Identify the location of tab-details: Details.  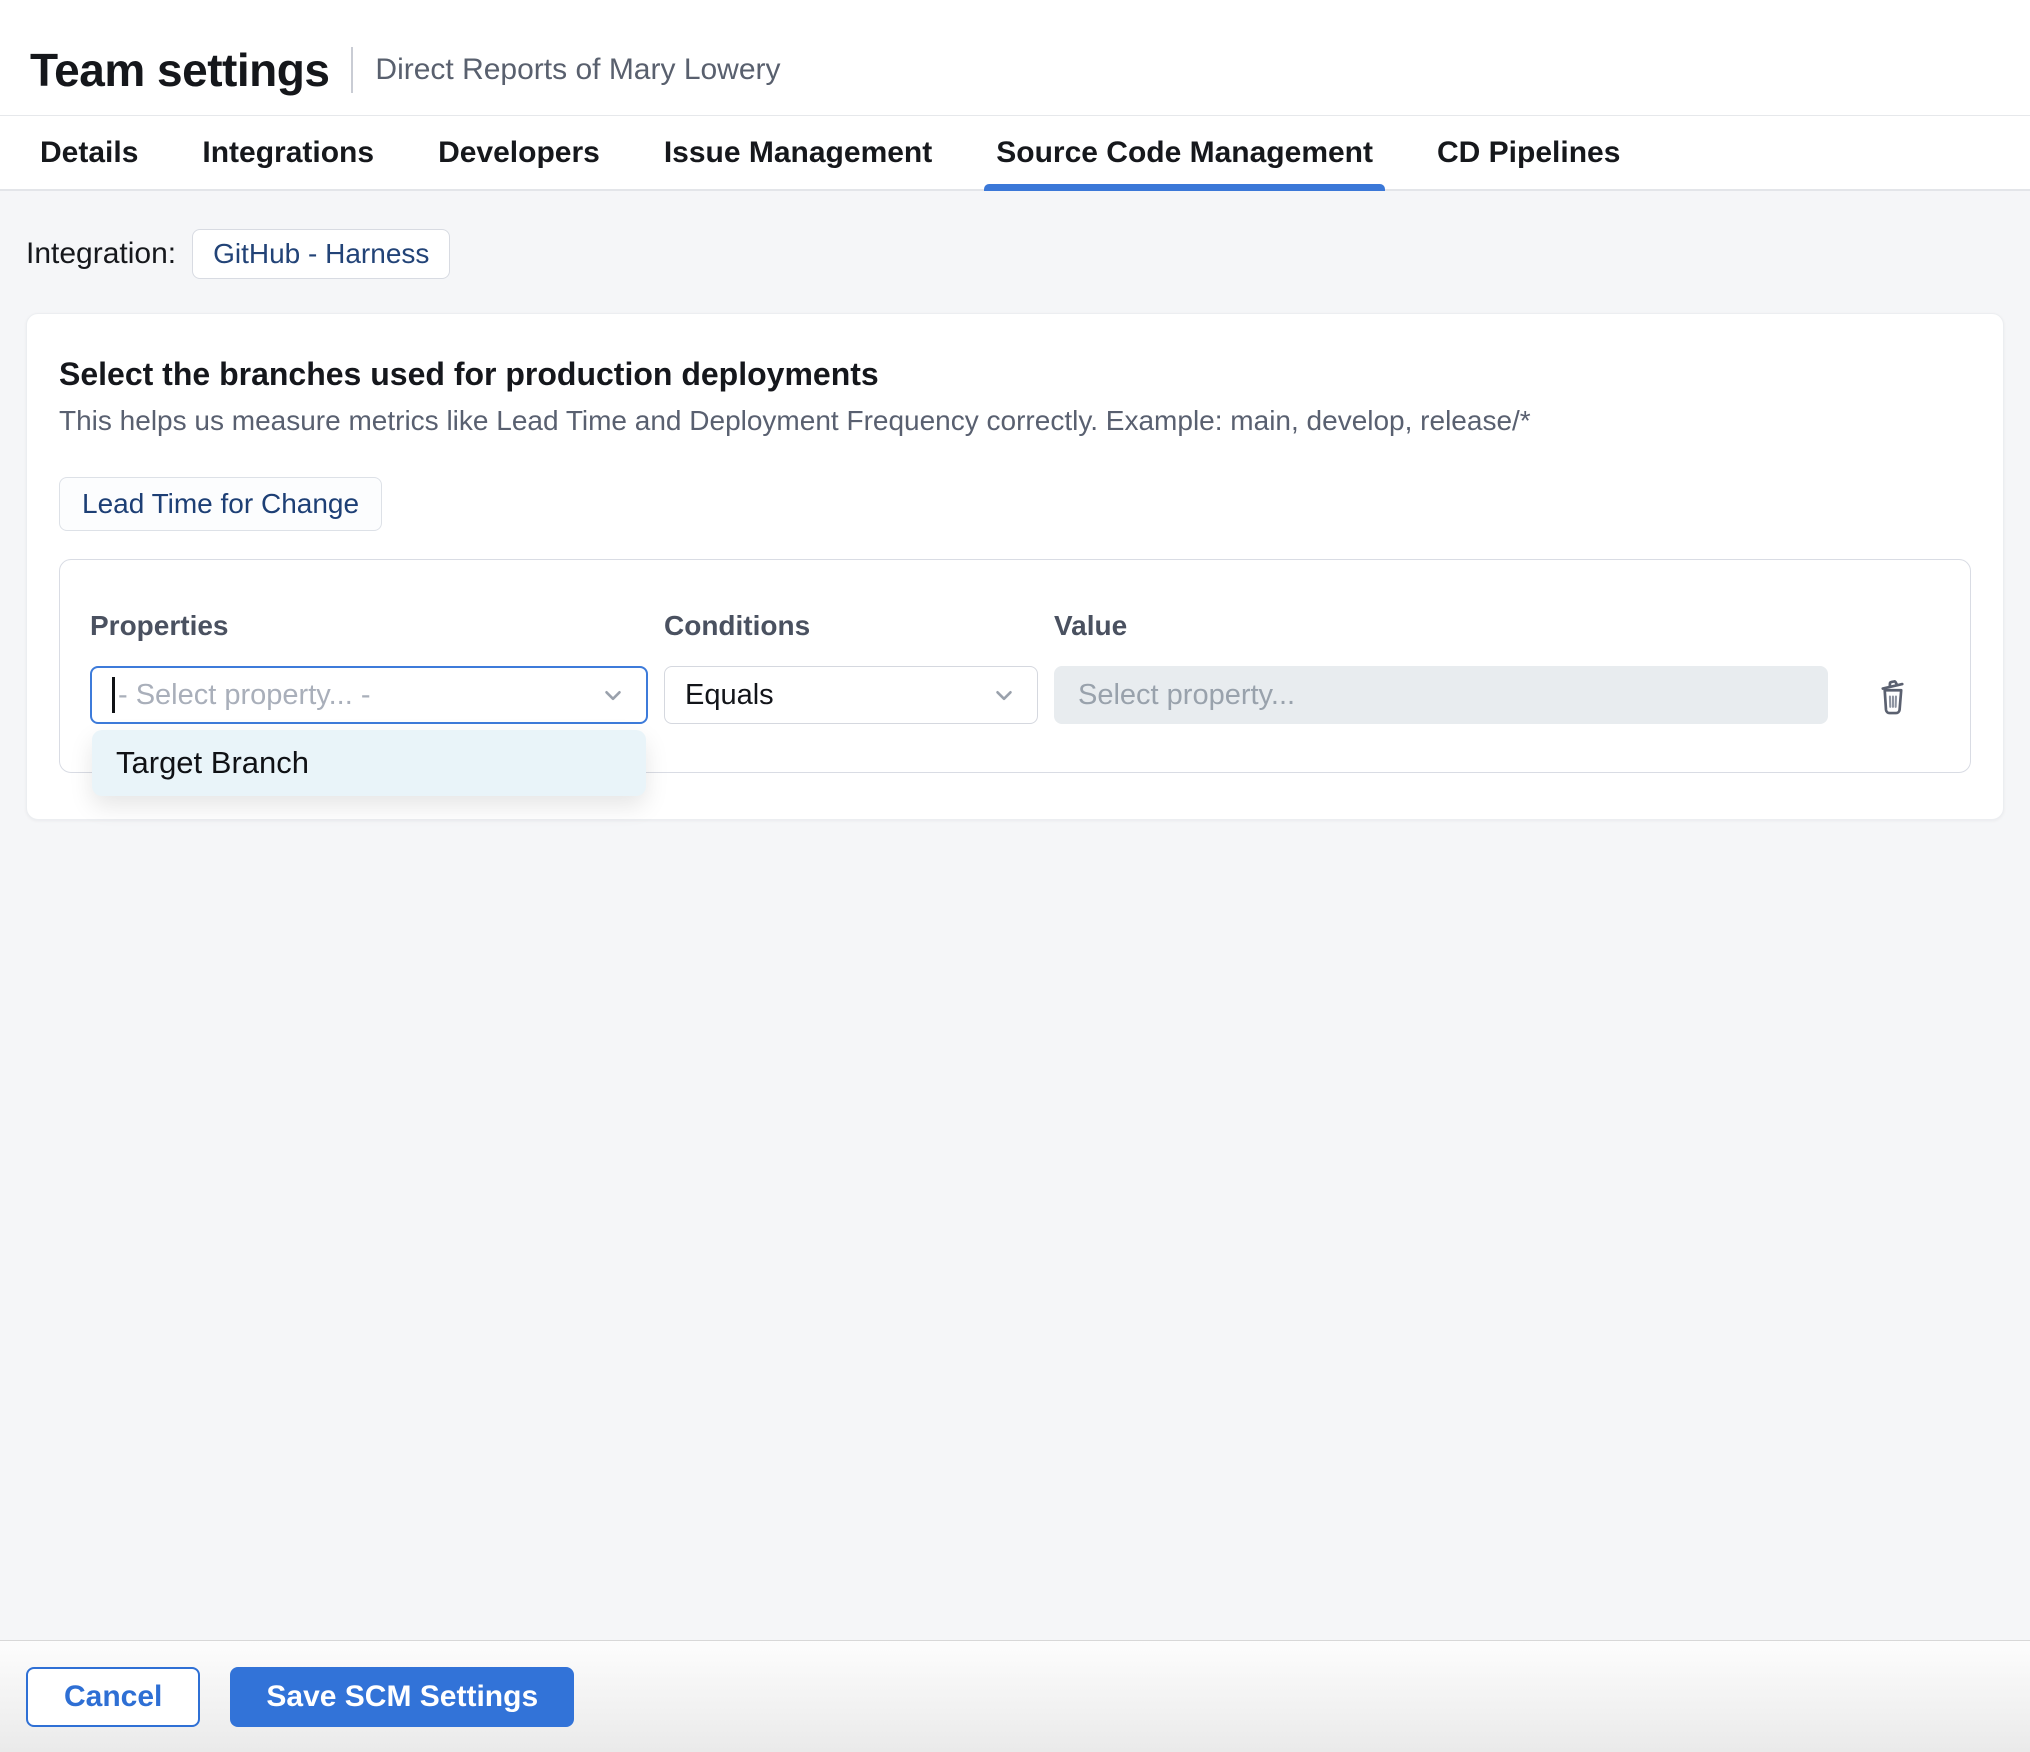
(89, 152).